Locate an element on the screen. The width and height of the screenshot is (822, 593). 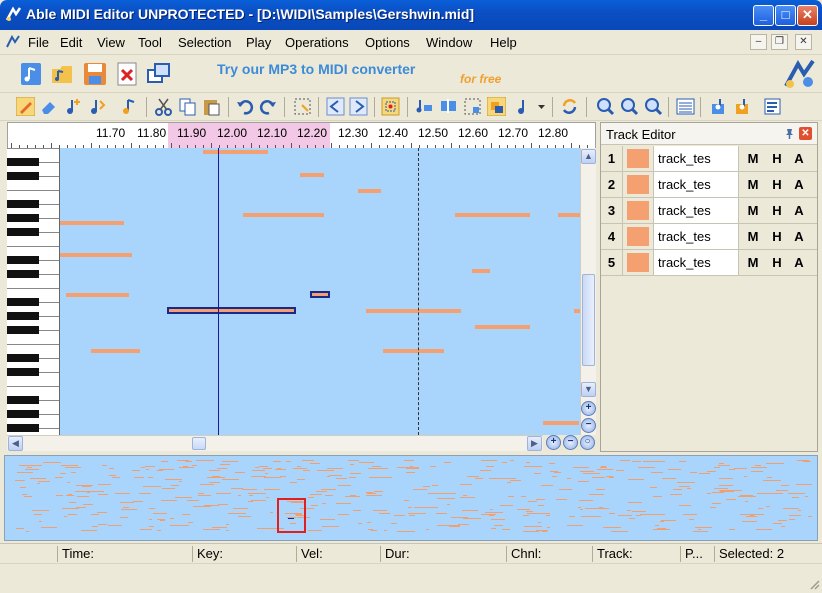
zoom-out-icon is located at coordinates (629, 106).